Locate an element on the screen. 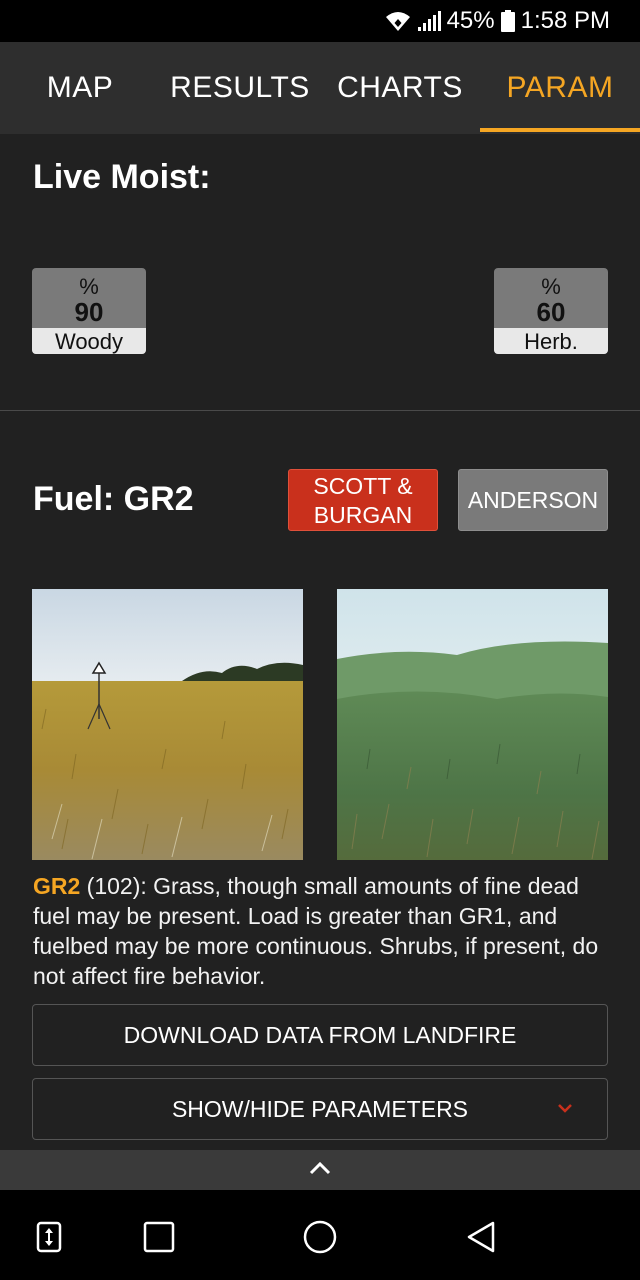 The height and width of the screenshot is (1280, 640). fuel-heading: Fuel: GR2 is located at coordinates (113, 499).